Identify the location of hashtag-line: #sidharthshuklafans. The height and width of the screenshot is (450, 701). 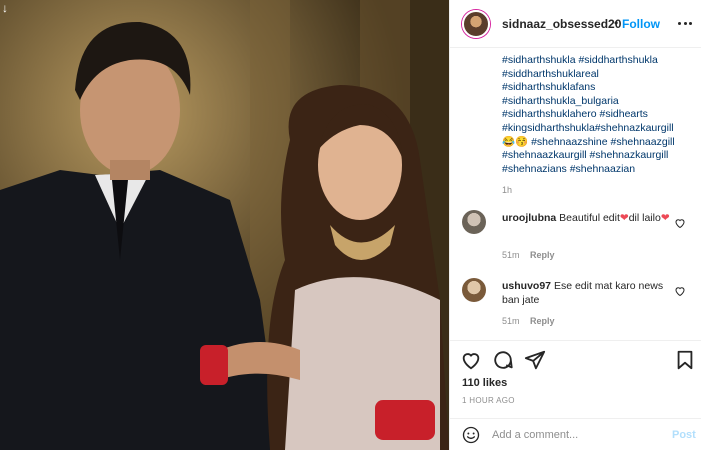
(600, 88).